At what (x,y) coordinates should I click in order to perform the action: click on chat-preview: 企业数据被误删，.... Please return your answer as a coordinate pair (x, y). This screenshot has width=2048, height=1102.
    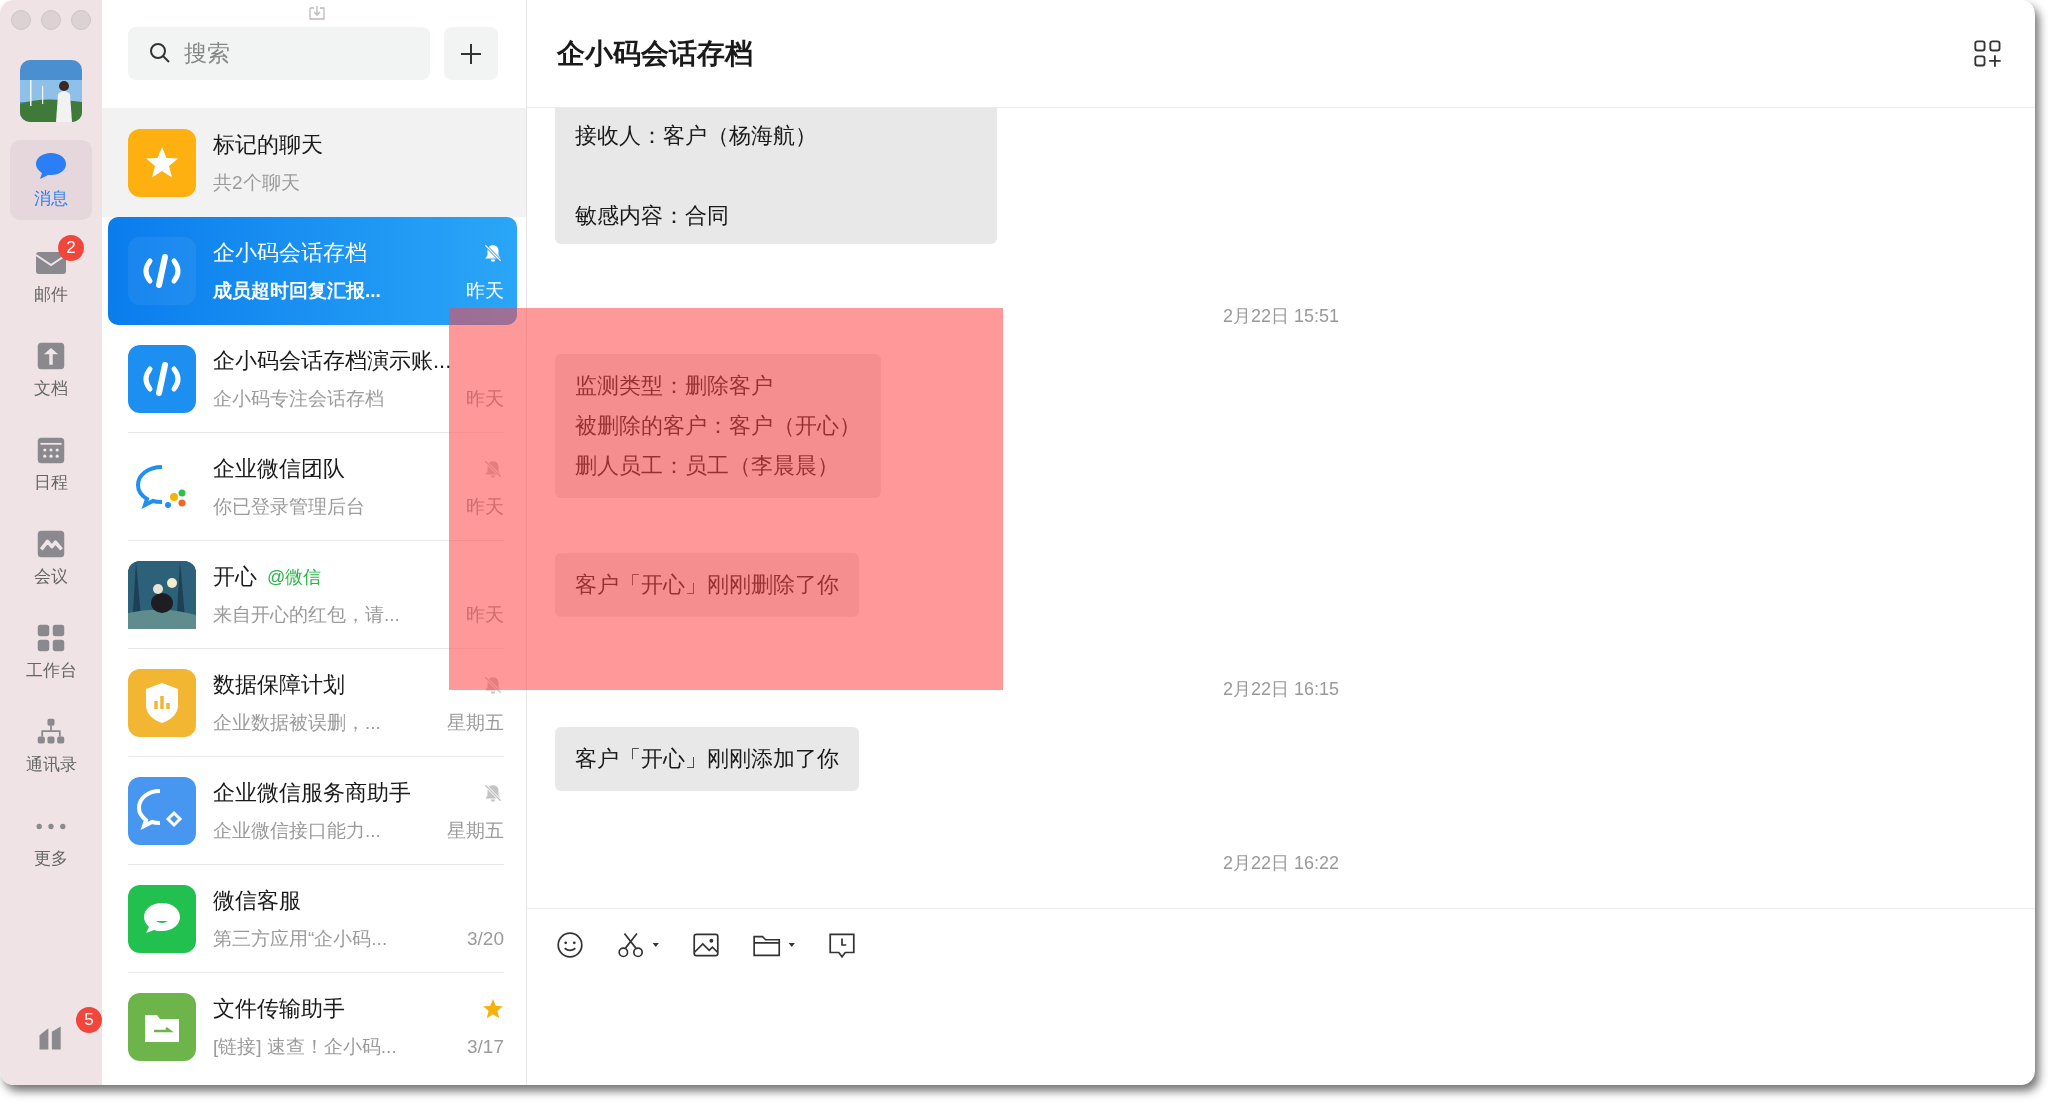
    Looking at the image, I should click on (297, 722).